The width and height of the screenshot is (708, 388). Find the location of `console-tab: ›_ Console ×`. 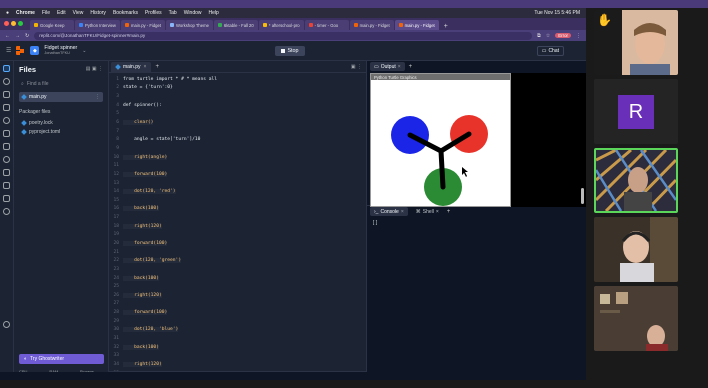

console-tab: ›_ Console × is located at coordinates (389, 211).